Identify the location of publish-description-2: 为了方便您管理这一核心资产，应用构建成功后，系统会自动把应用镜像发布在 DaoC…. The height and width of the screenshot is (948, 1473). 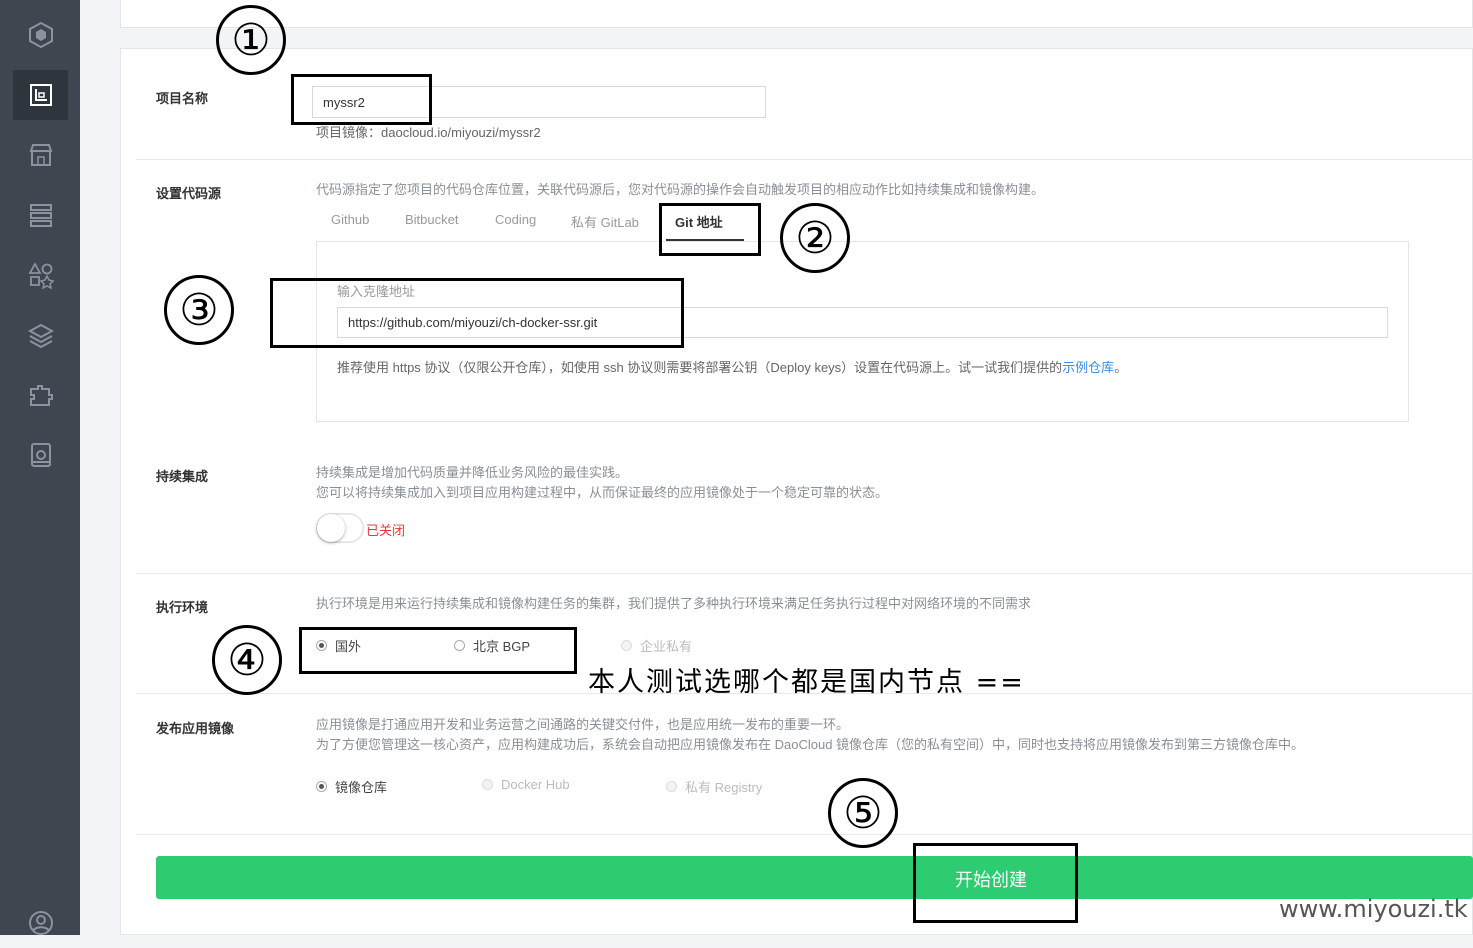
(810, 744).